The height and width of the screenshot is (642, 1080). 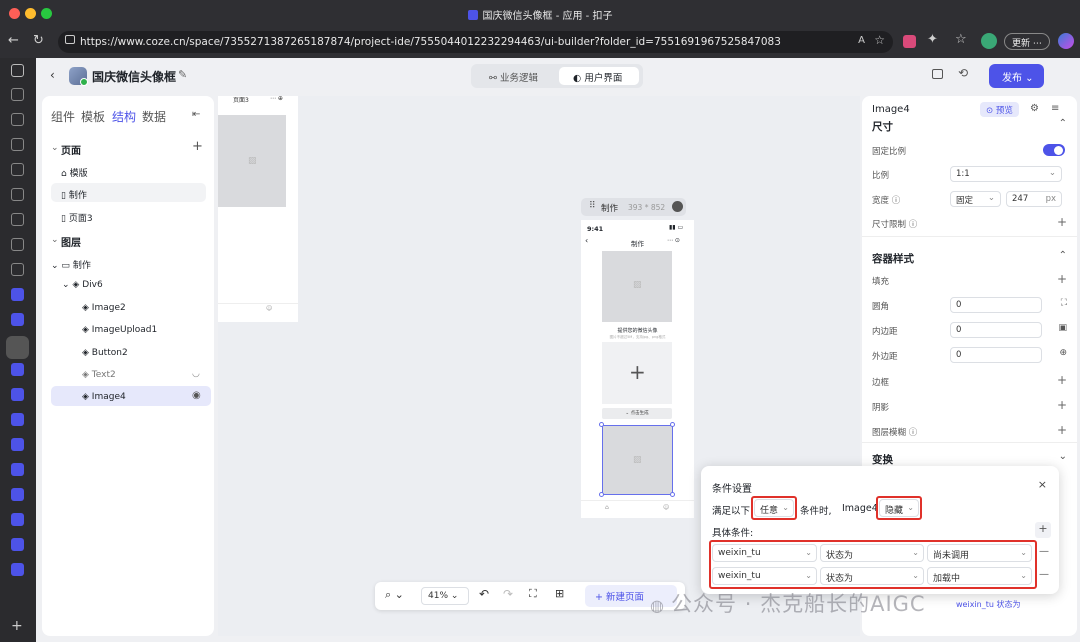 I want to click on margin-icon: ⊕, so click(x=1063, y=353).